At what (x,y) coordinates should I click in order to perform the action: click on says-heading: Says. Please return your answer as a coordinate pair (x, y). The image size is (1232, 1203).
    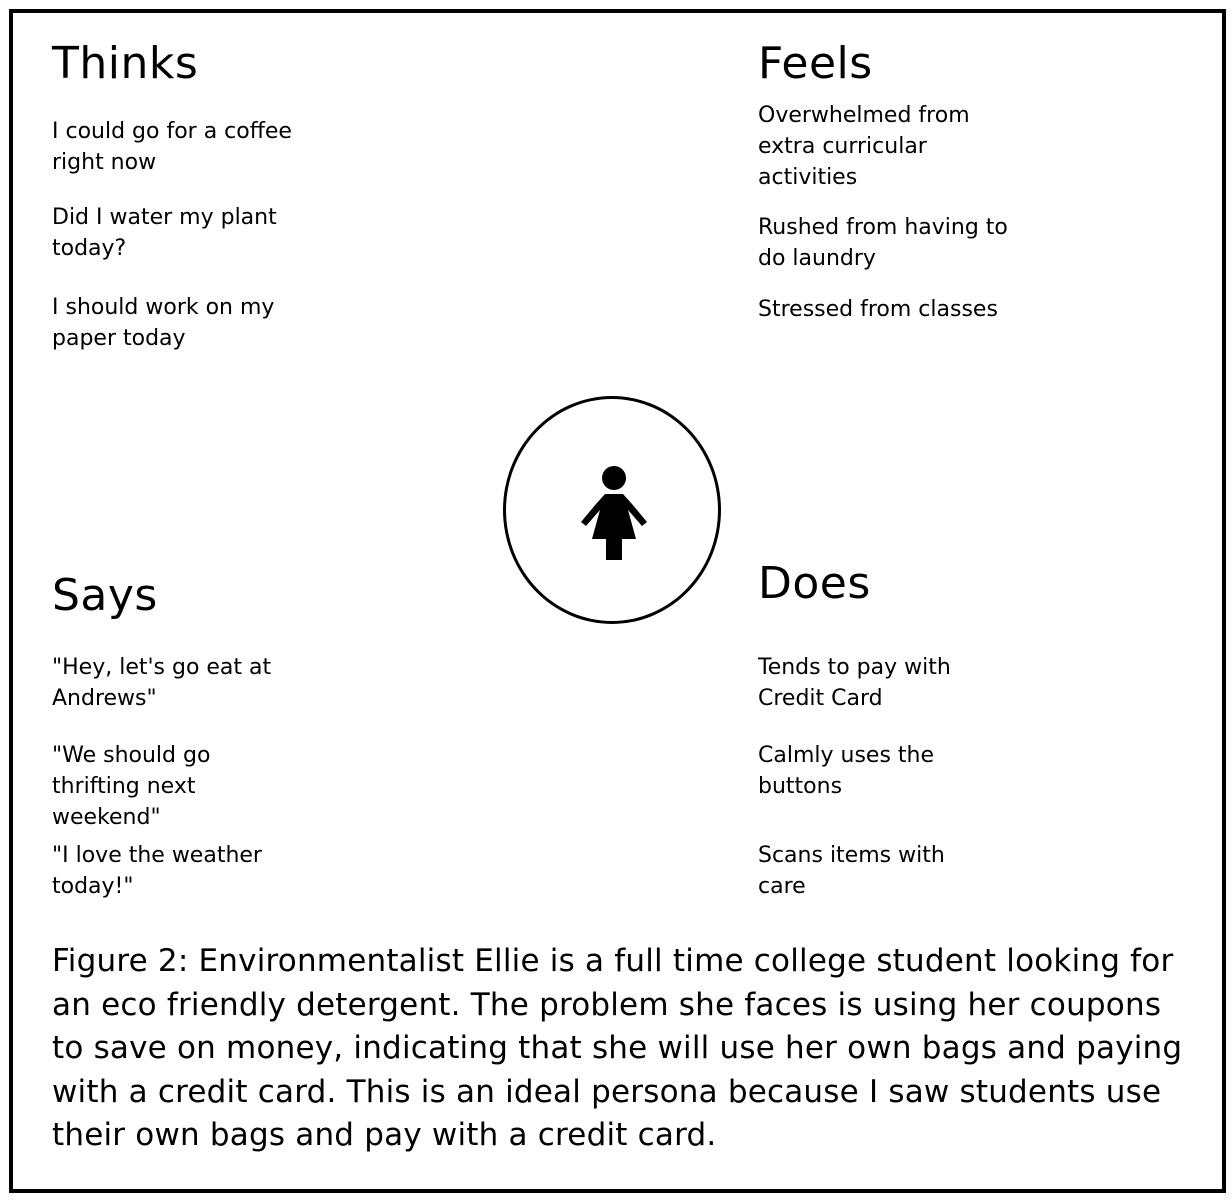
    Looking at the image, I should click on (105, 595).